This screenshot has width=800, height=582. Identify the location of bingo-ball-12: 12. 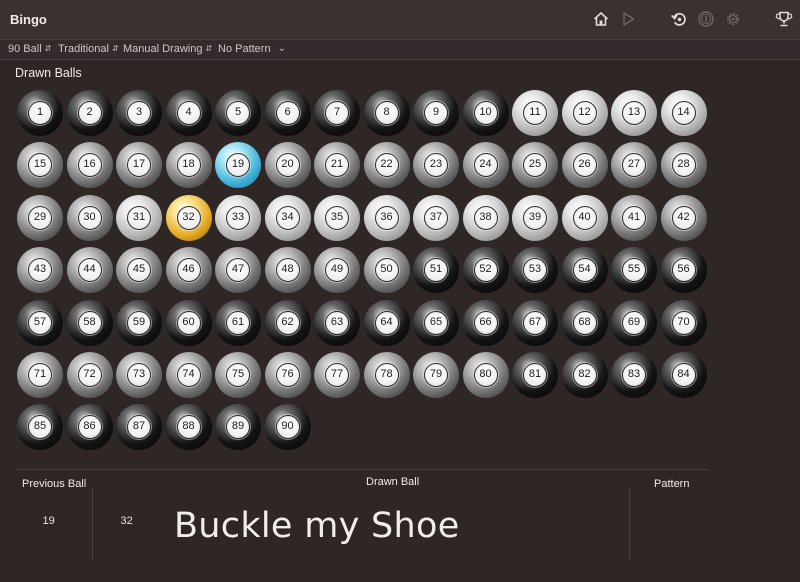
(584, 113).